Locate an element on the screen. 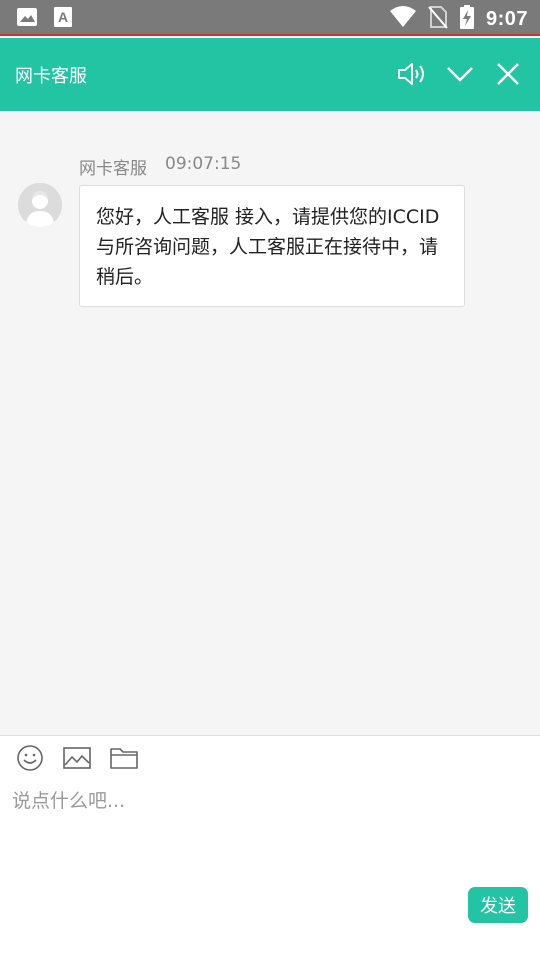  status-bar-right: 9:07 is located at coordinates (458, 19).